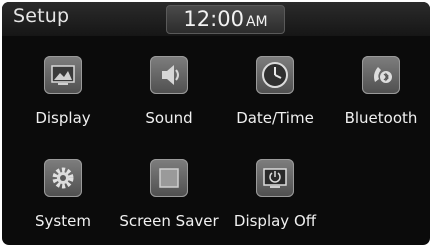 Image resolution: width=432 pixels, height=247 pixels. What do you see at coordinates (169, 98) in the screenshot?
I see `sound-button: Sound` at bounding box center [169, 98].